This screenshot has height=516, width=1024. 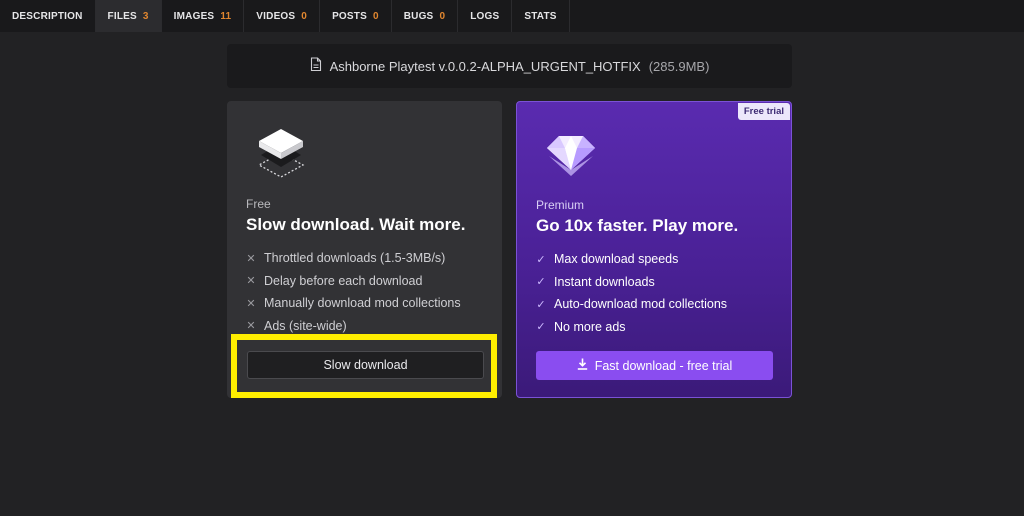 I want to click on list-item: ✕ Manually download mod collections, so click(x=353, y=303).